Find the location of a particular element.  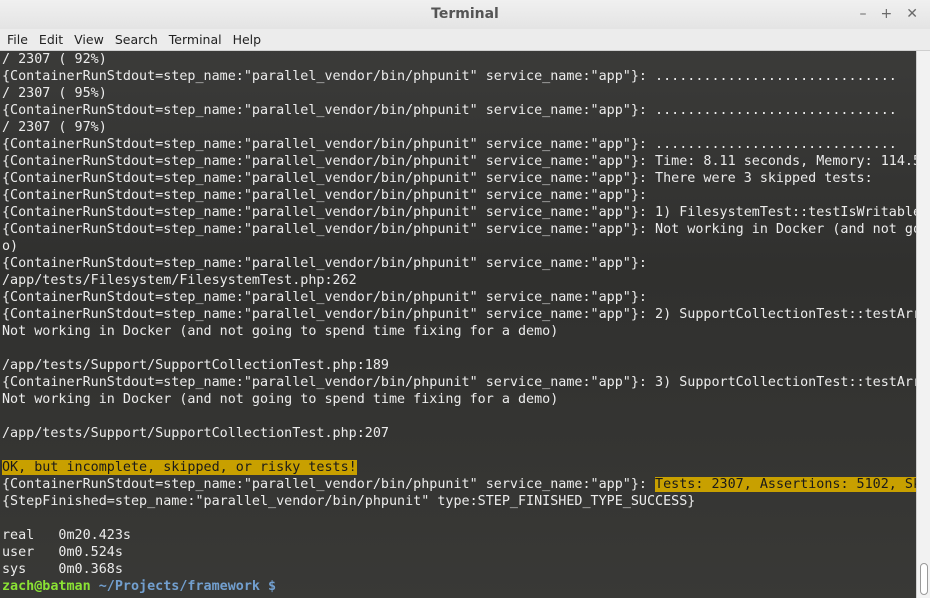

title-bar: Terminal – + ✕ is located at coordinates (465, 14).